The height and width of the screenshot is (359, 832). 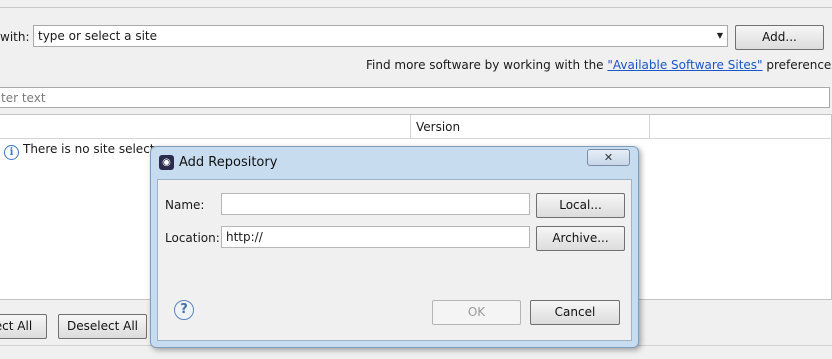 I want to click on table-header: Version, so click(x=415, y=127).